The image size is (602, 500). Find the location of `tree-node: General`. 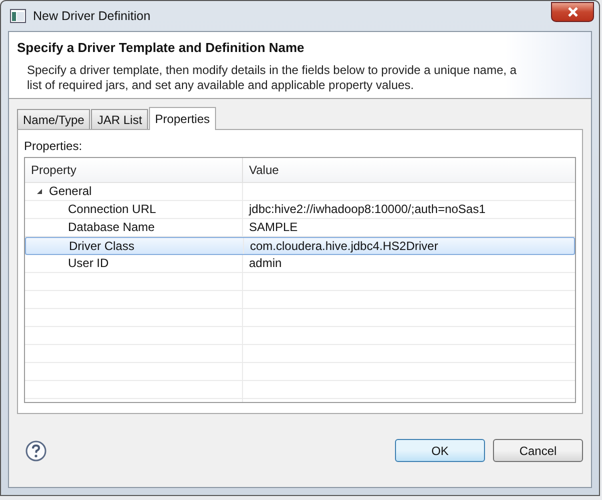

tree-node: General is located at coordinates (134, 191).